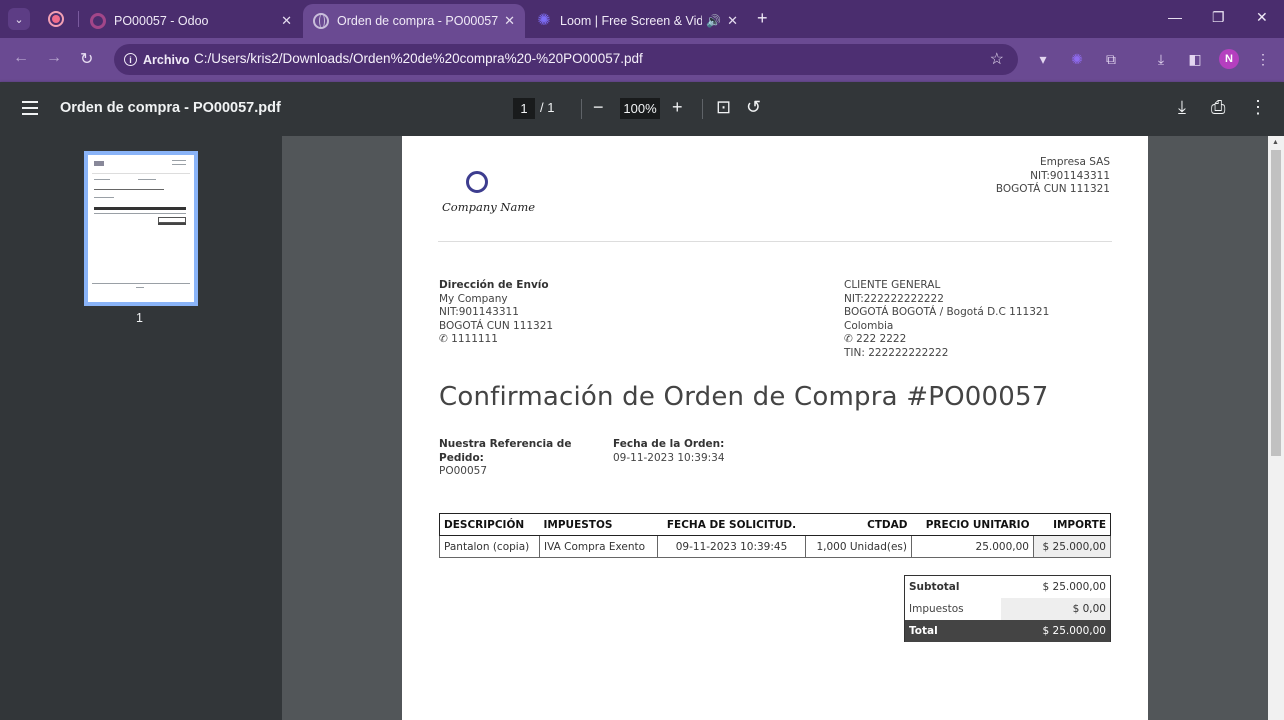 The height and width of the screenshot is (720, 1284). What do you see at coordinates (547, 107) in the screenshot?
I see `page-total: / 1` at bounding box center [547, 107].